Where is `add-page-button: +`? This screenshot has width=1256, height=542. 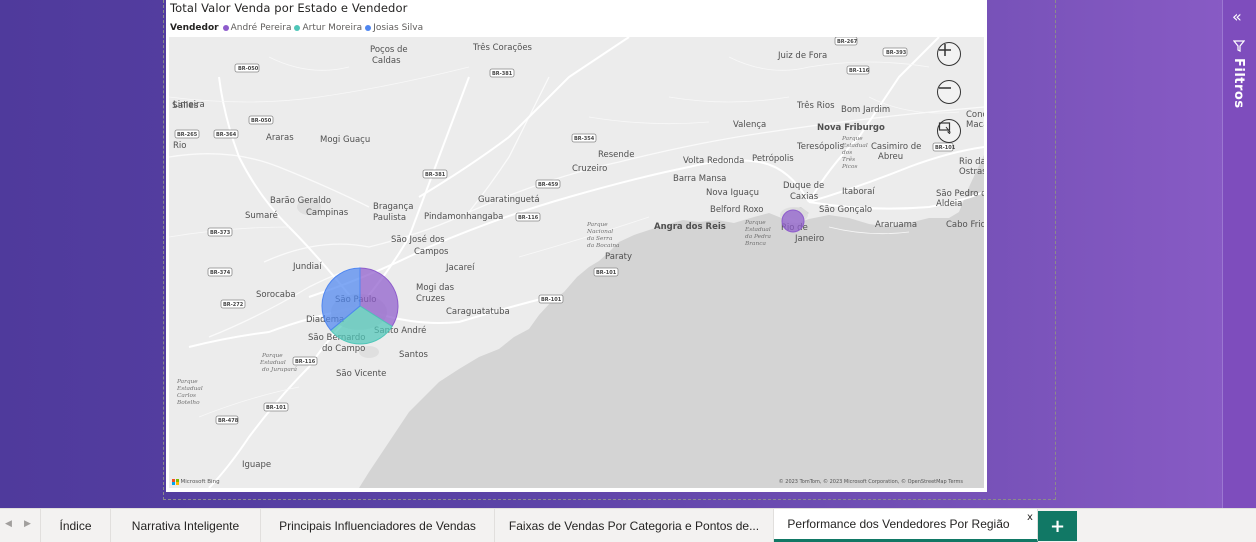
add-page-button: + is located at coordinates (1057, 526).